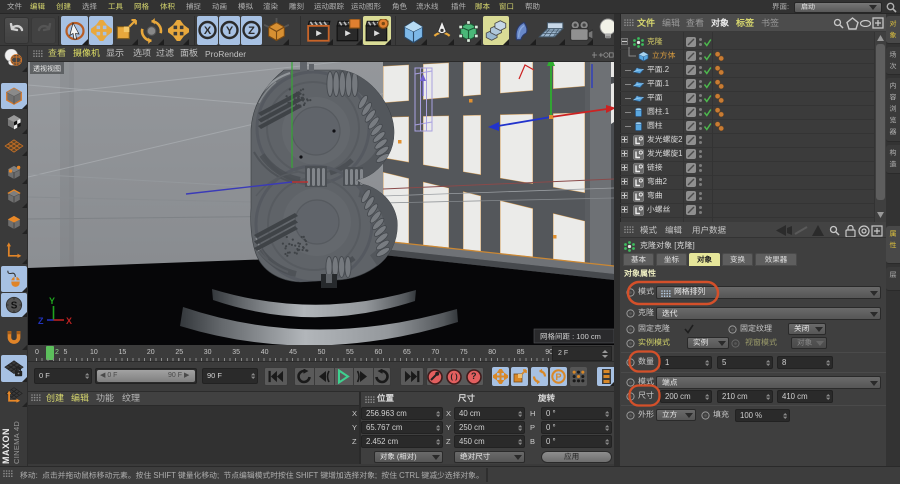 This screenshot has width=900, height=484. I want to click on svg-text: P, so click(558, 377).